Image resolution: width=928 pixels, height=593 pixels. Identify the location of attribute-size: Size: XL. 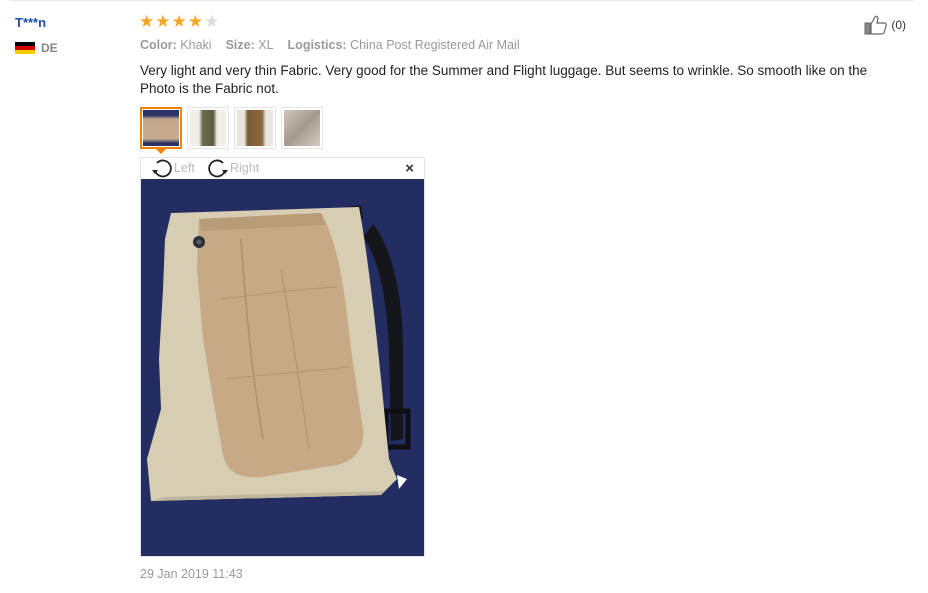
(249, 45).